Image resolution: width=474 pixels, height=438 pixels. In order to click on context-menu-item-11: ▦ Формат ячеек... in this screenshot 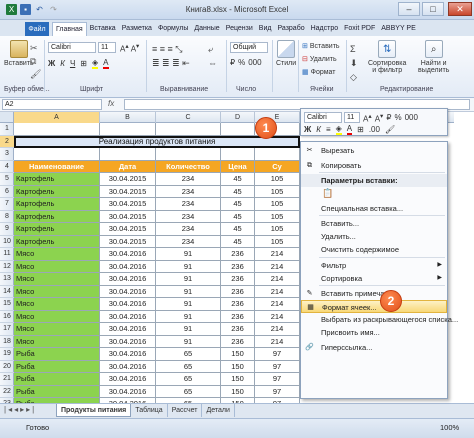, I will do `click(374, 306)`.